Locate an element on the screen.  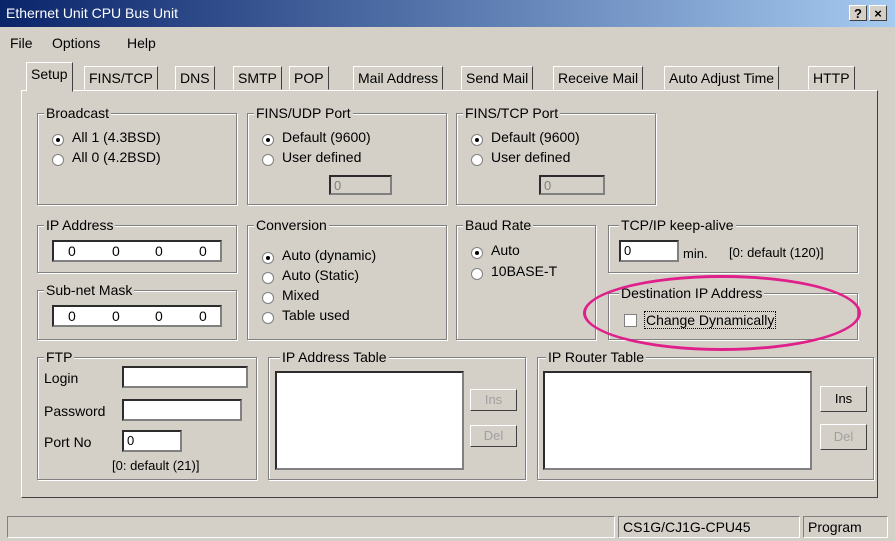
fins-udp-default-label: Default (9600) is located at coordinates (326, 137).